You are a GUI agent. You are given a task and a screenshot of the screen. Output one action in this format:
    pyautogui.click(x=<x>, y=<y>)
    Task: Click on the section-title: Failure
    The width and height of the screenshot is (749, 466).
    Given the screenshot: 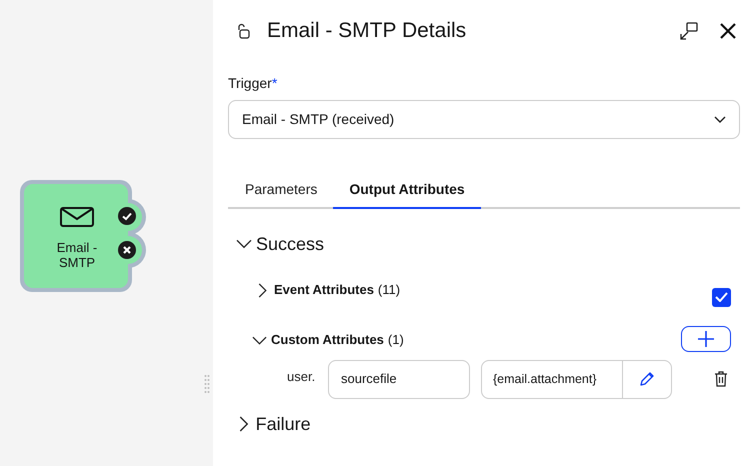 What is the action you would take?
    pyautogui.click(x=283, y=424)
    